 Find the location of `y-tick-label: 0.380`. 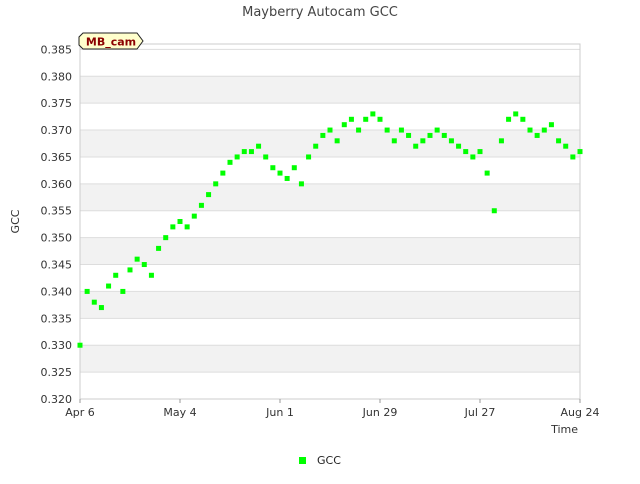

y-tick-label: 0.380 is located at coordinates (57, 76).